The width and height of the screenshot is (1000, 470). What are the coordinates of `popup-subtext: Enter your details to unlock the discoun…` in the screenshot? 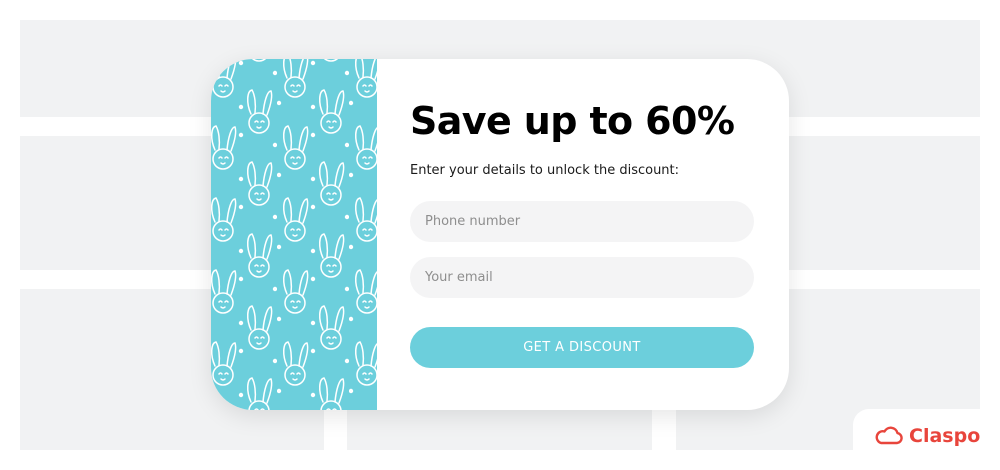 It's located at (545, 170).